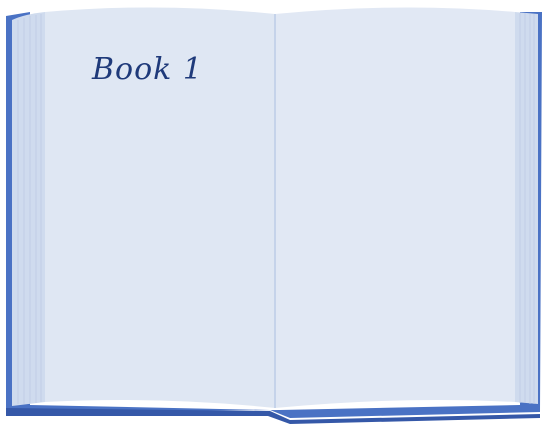 The width and height of the screenshot is (548, 431). What do you see at coordinates (147, 69) in the screenshot?
I see `book-title: Book 1` at bounding box center [147, 69].